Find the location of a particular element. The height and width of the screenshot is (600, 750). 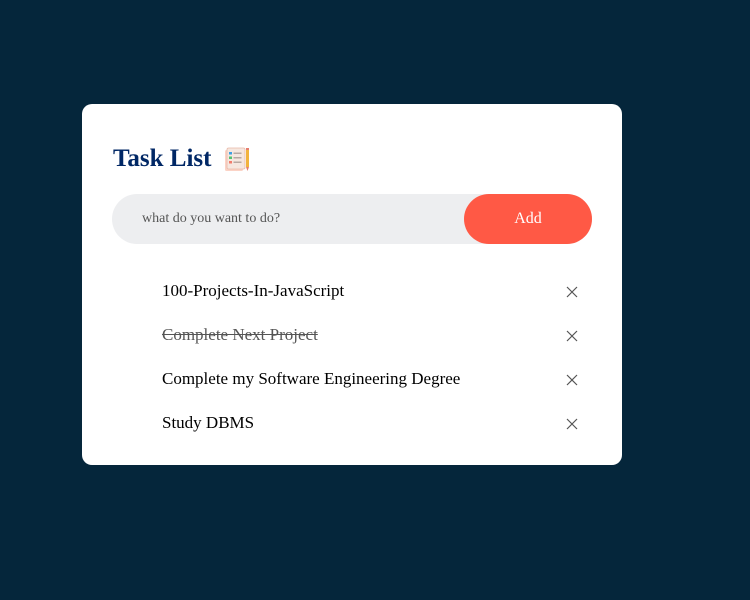

task-text: Study DBMS is located at coordinates (208, 423).